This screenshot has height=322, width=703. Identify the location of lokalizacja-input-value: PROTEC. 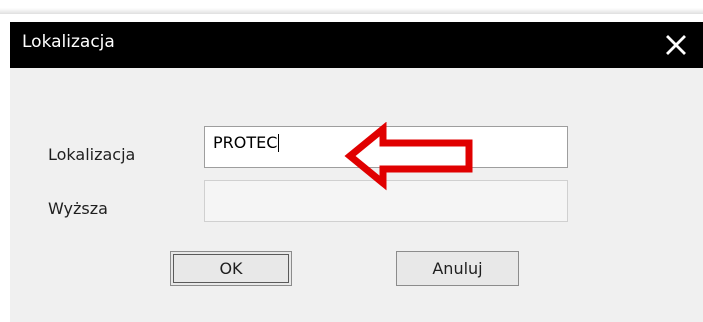
(245, 142).